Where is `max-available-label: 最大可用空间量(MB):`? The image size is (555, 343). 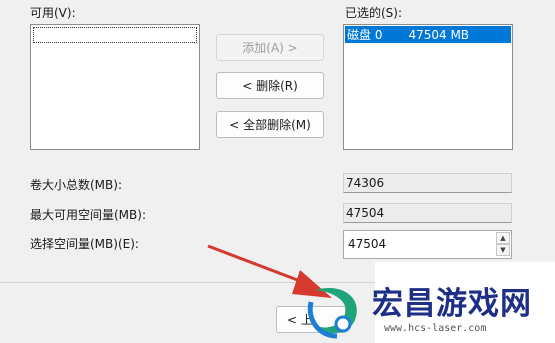
max-available-label: 最大可用空间量(MB): is located at coordinates (88, 215).